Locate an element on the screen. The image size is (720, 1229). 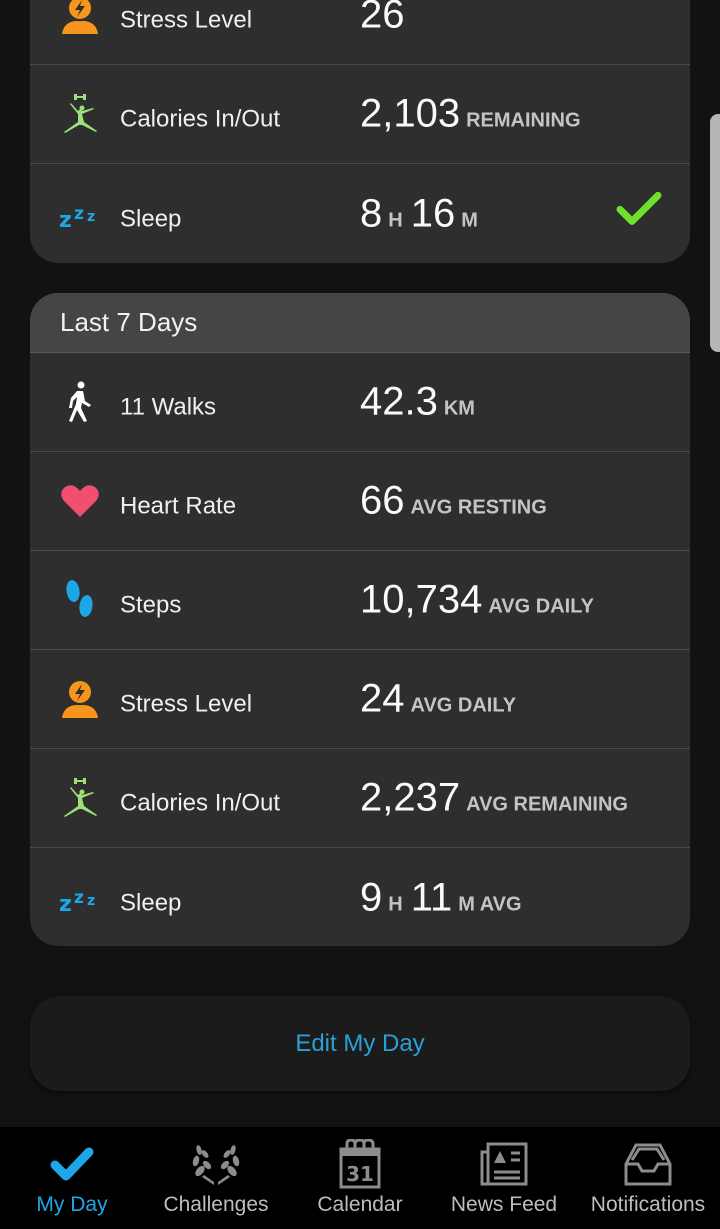
edit-my-day-button: Edit My Day is located at coordinates (360, 1043).